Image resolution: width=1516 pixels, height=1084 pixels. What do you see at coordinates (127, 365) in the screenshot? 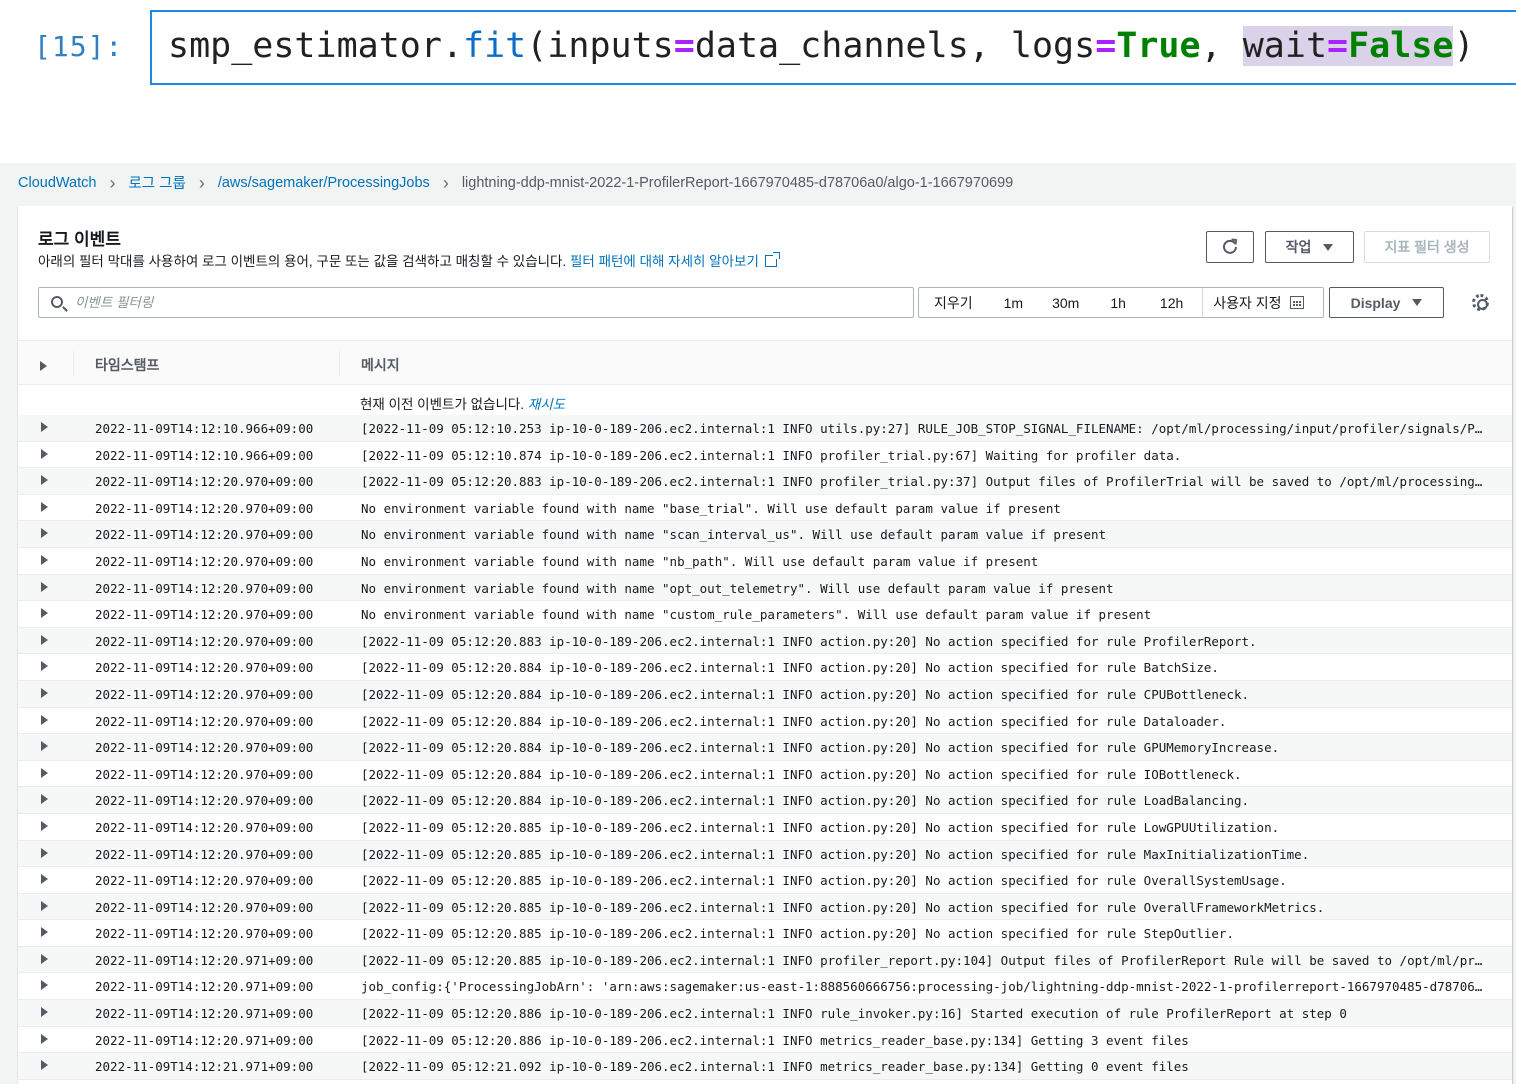
I see `header-timestamp: 타임스탬프` at bounding box center [127, 365].